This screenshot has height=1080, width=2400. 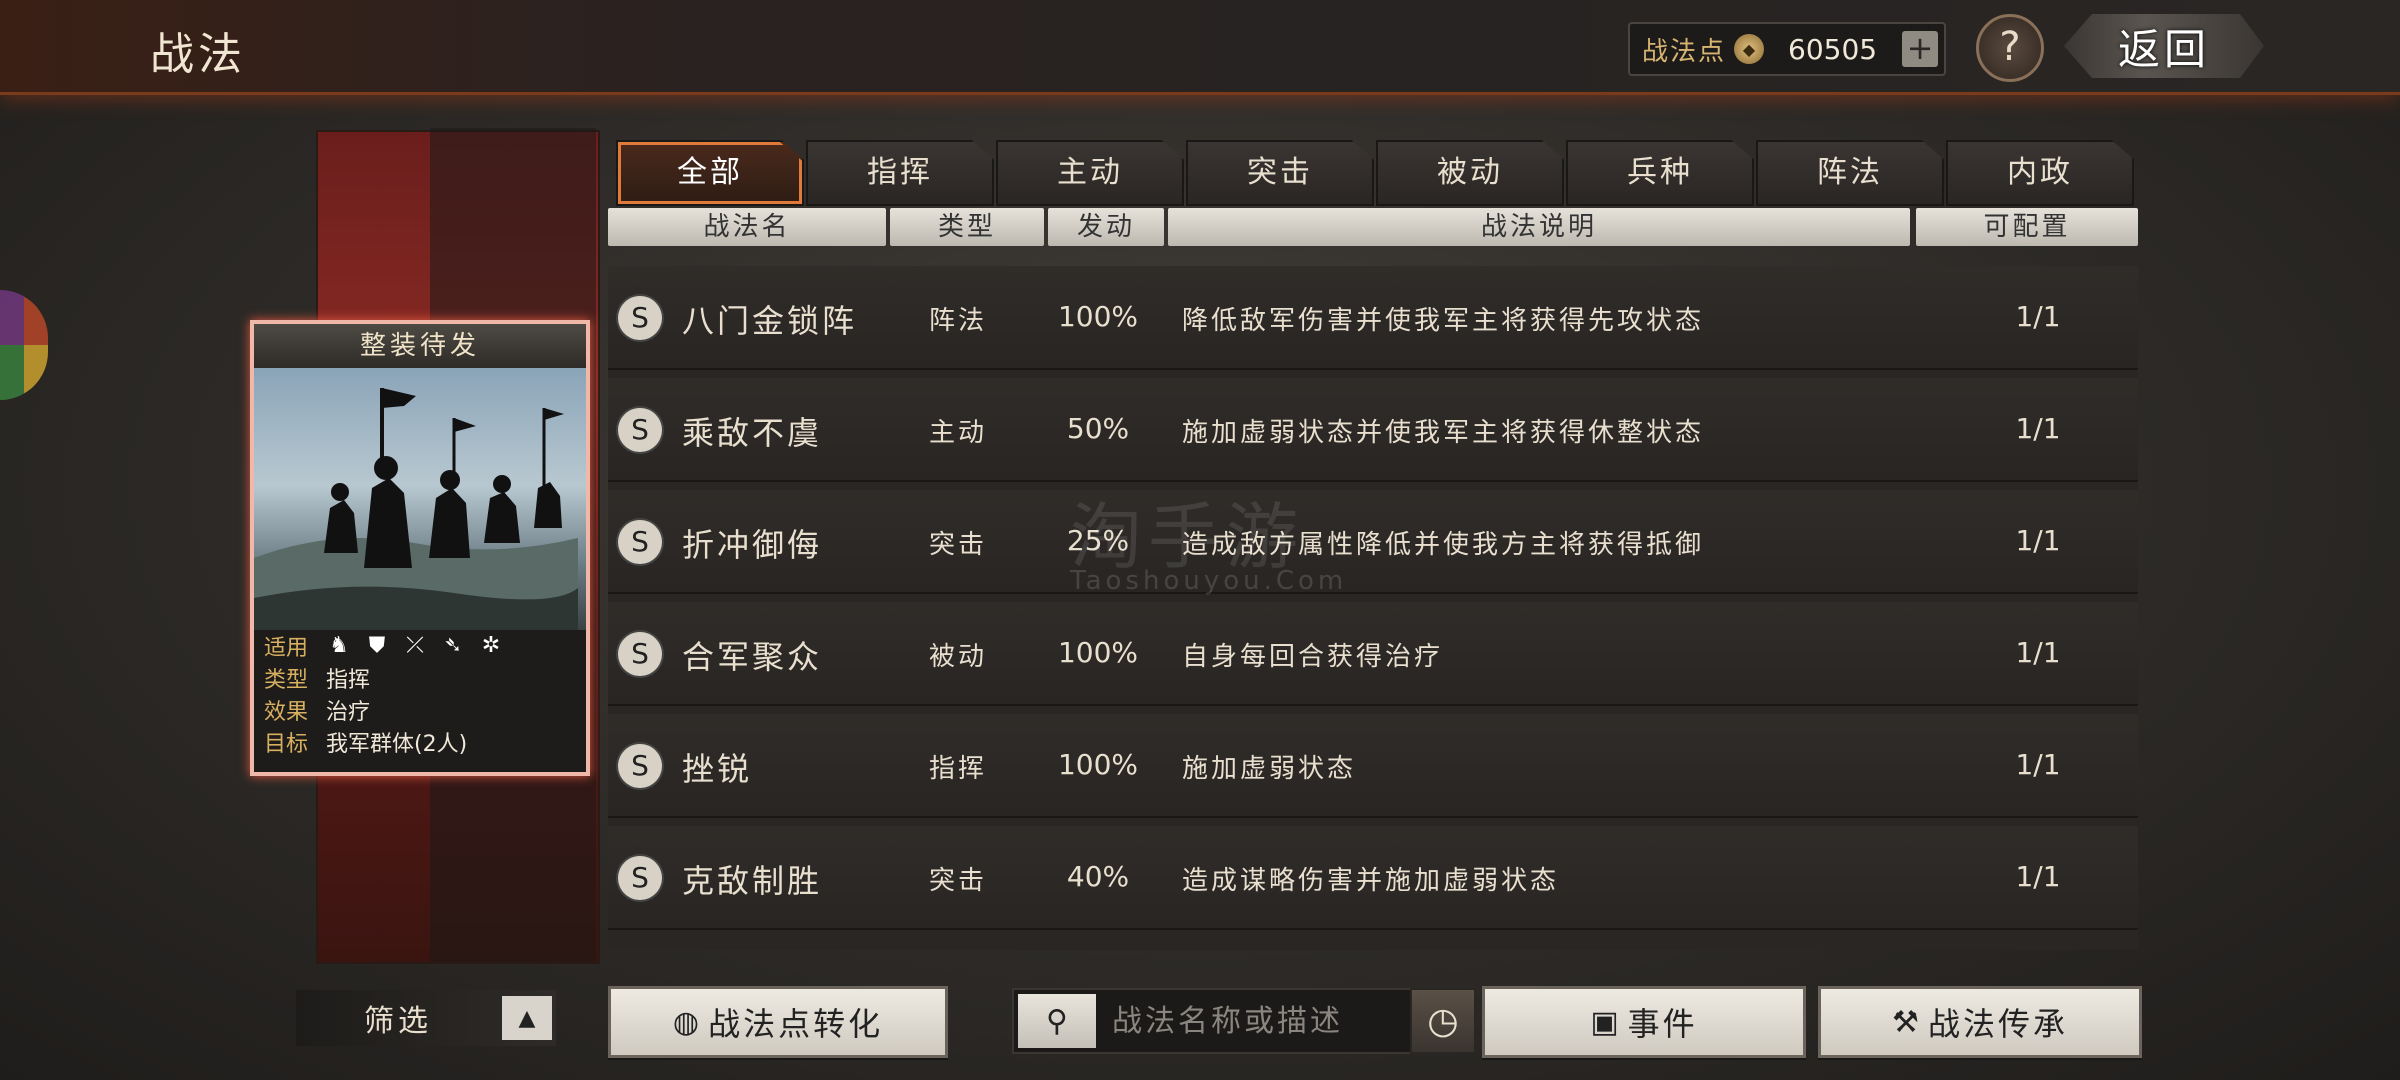 What do you see at coordinates (527, 1018) in the screenshot?
I see `chevron-up-icon: ▲` at bounding box center [527, 1018].